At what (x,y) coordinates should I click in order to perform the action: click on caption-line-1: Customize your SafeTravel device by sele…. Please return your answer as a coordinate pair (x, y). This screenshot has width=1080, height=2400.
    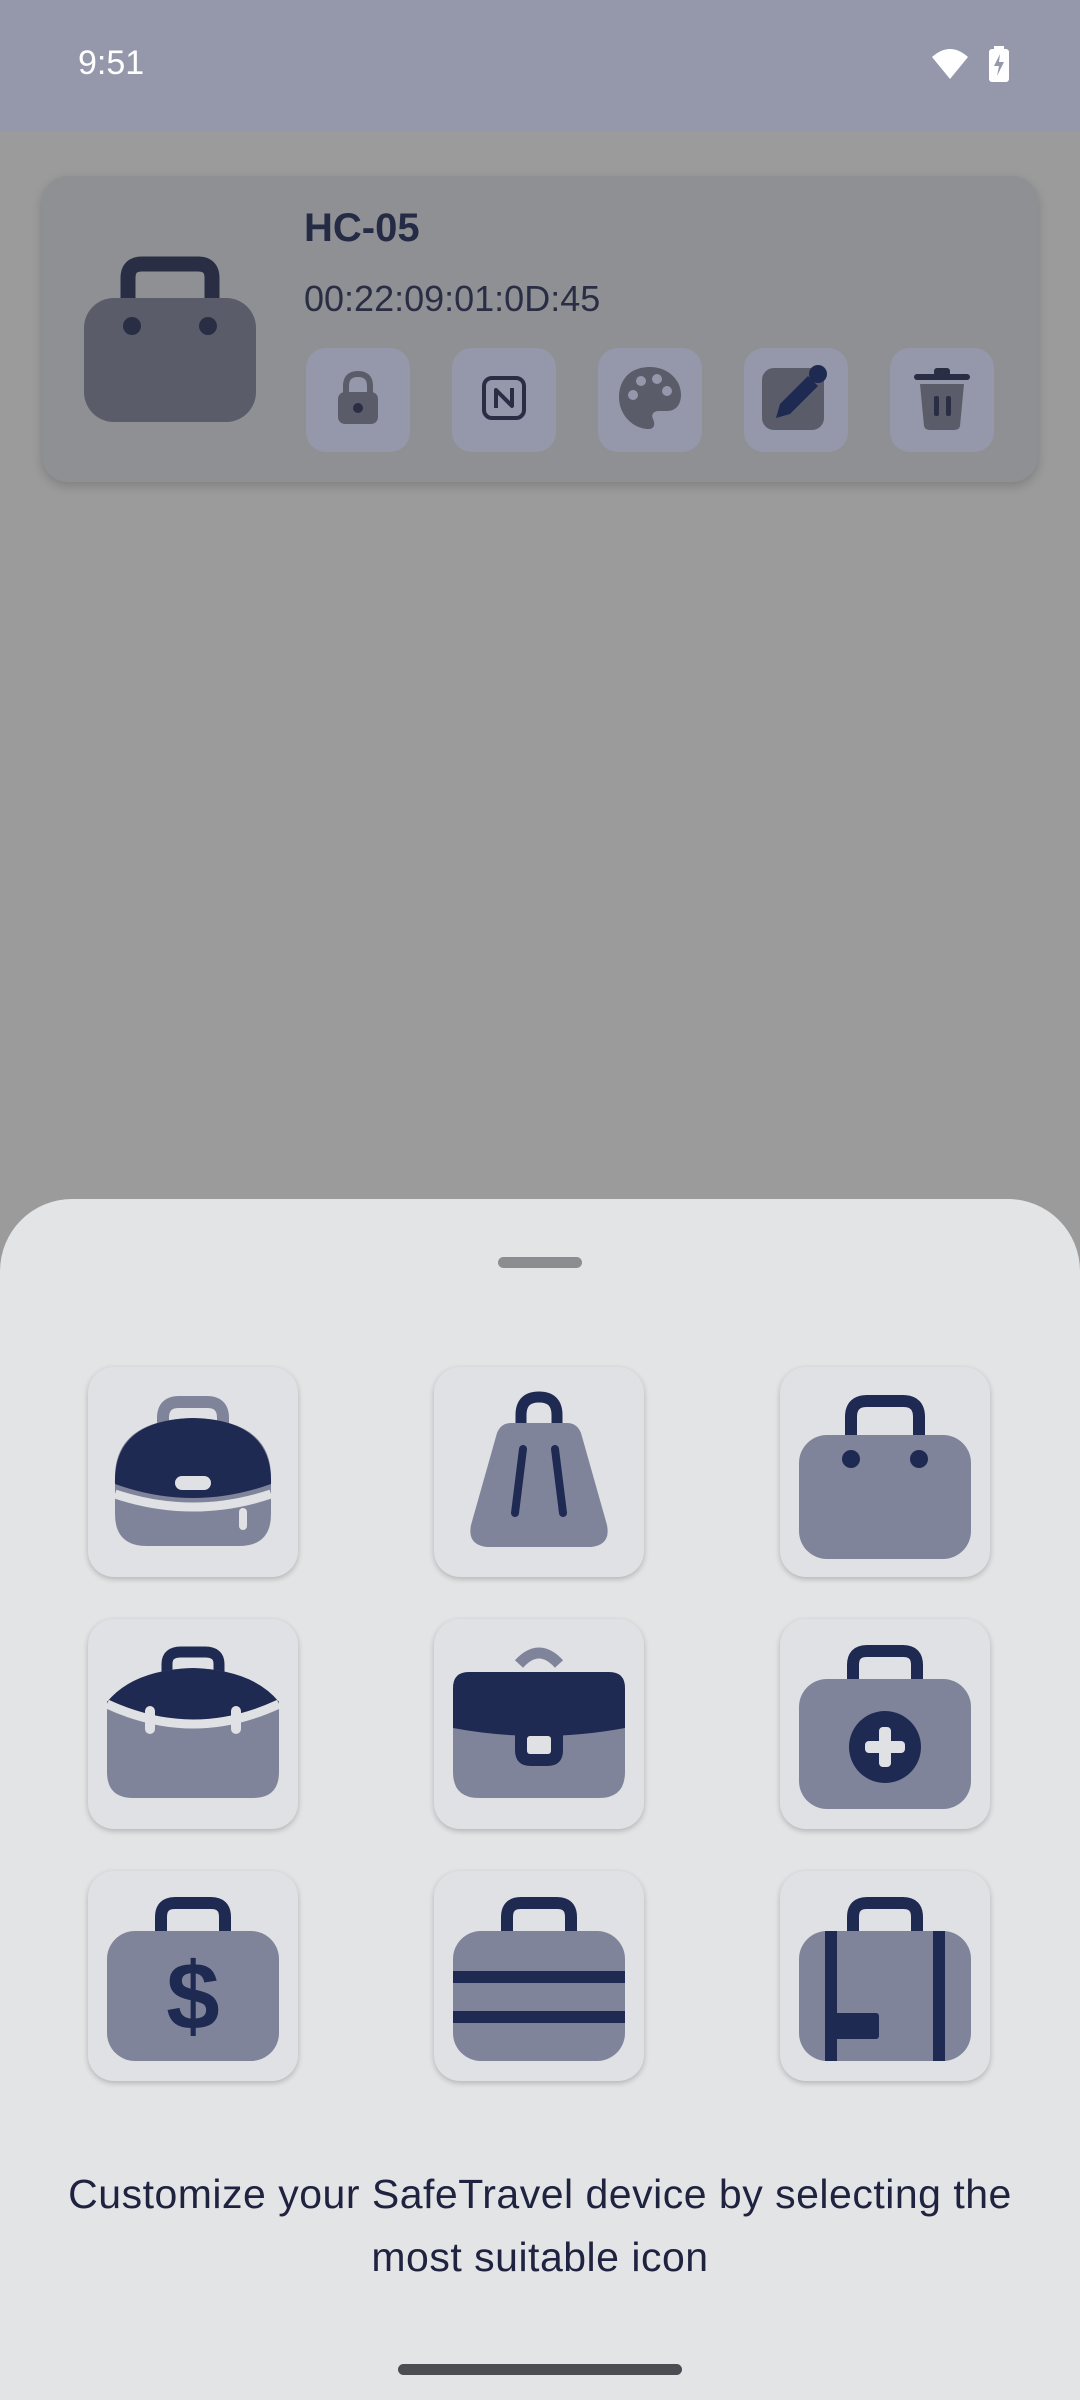
    Looking at the image, I should click on (540, 2194).